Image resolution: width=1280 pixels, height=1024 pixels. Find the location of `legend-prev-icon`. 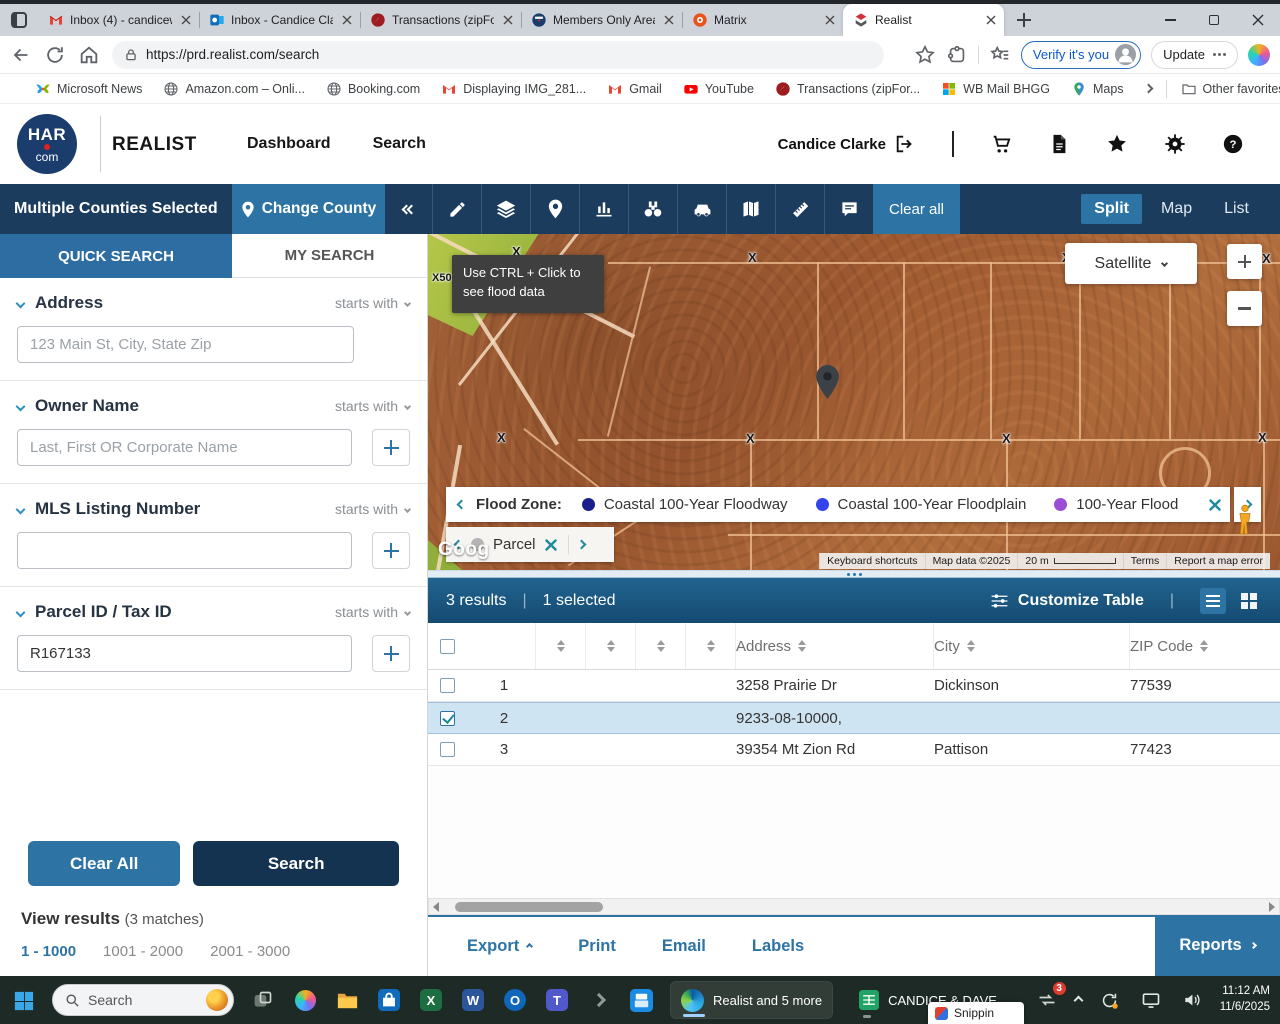

legend-prev-icon is located at coordinates (461, 504).